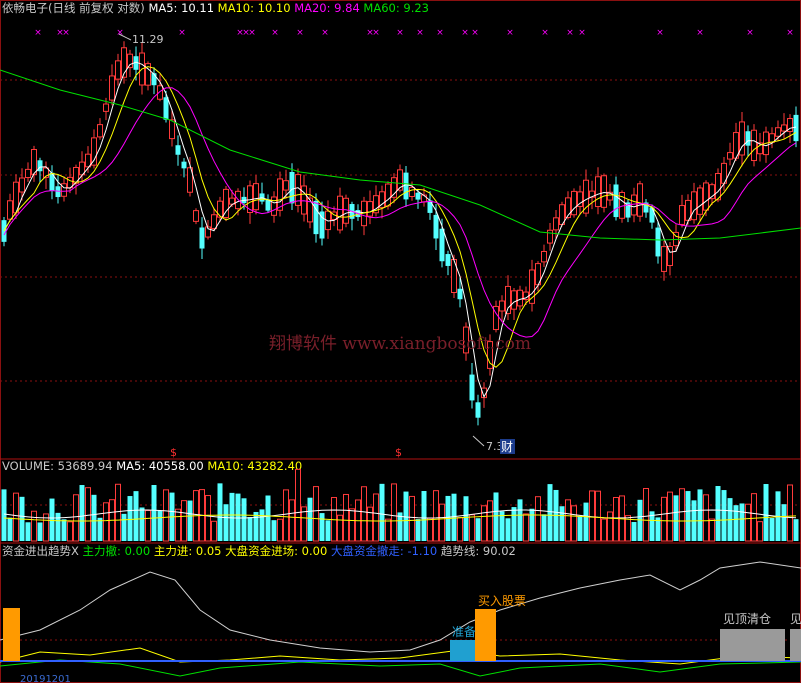  What do you see at coordinates (462, 650) in the screenshot?
I see `prepare-block` at bounding box center [462, 650].